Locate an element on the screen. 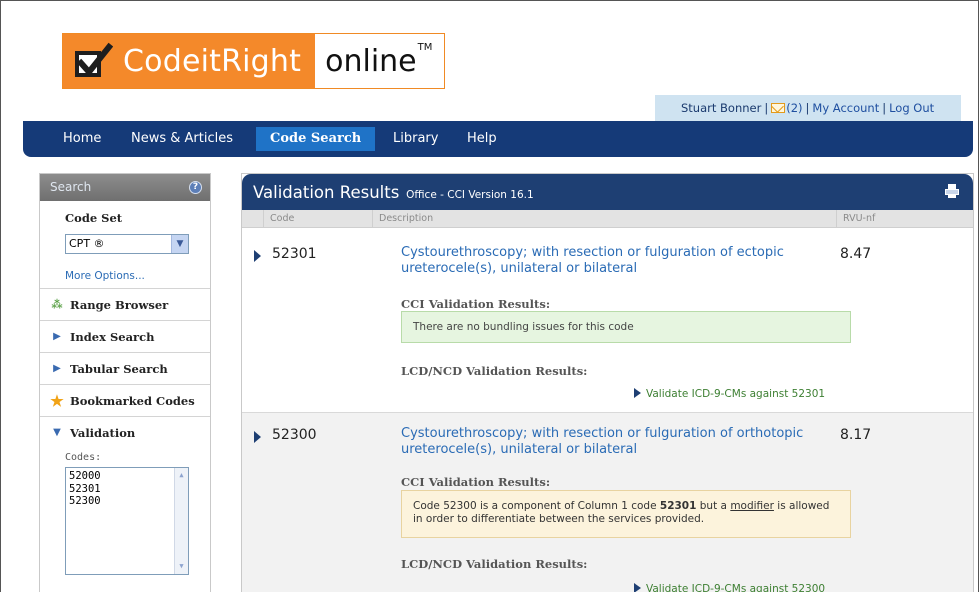  panel-subtitle: Office - CCI Version 16.1 is located at coordinates (470, 195).